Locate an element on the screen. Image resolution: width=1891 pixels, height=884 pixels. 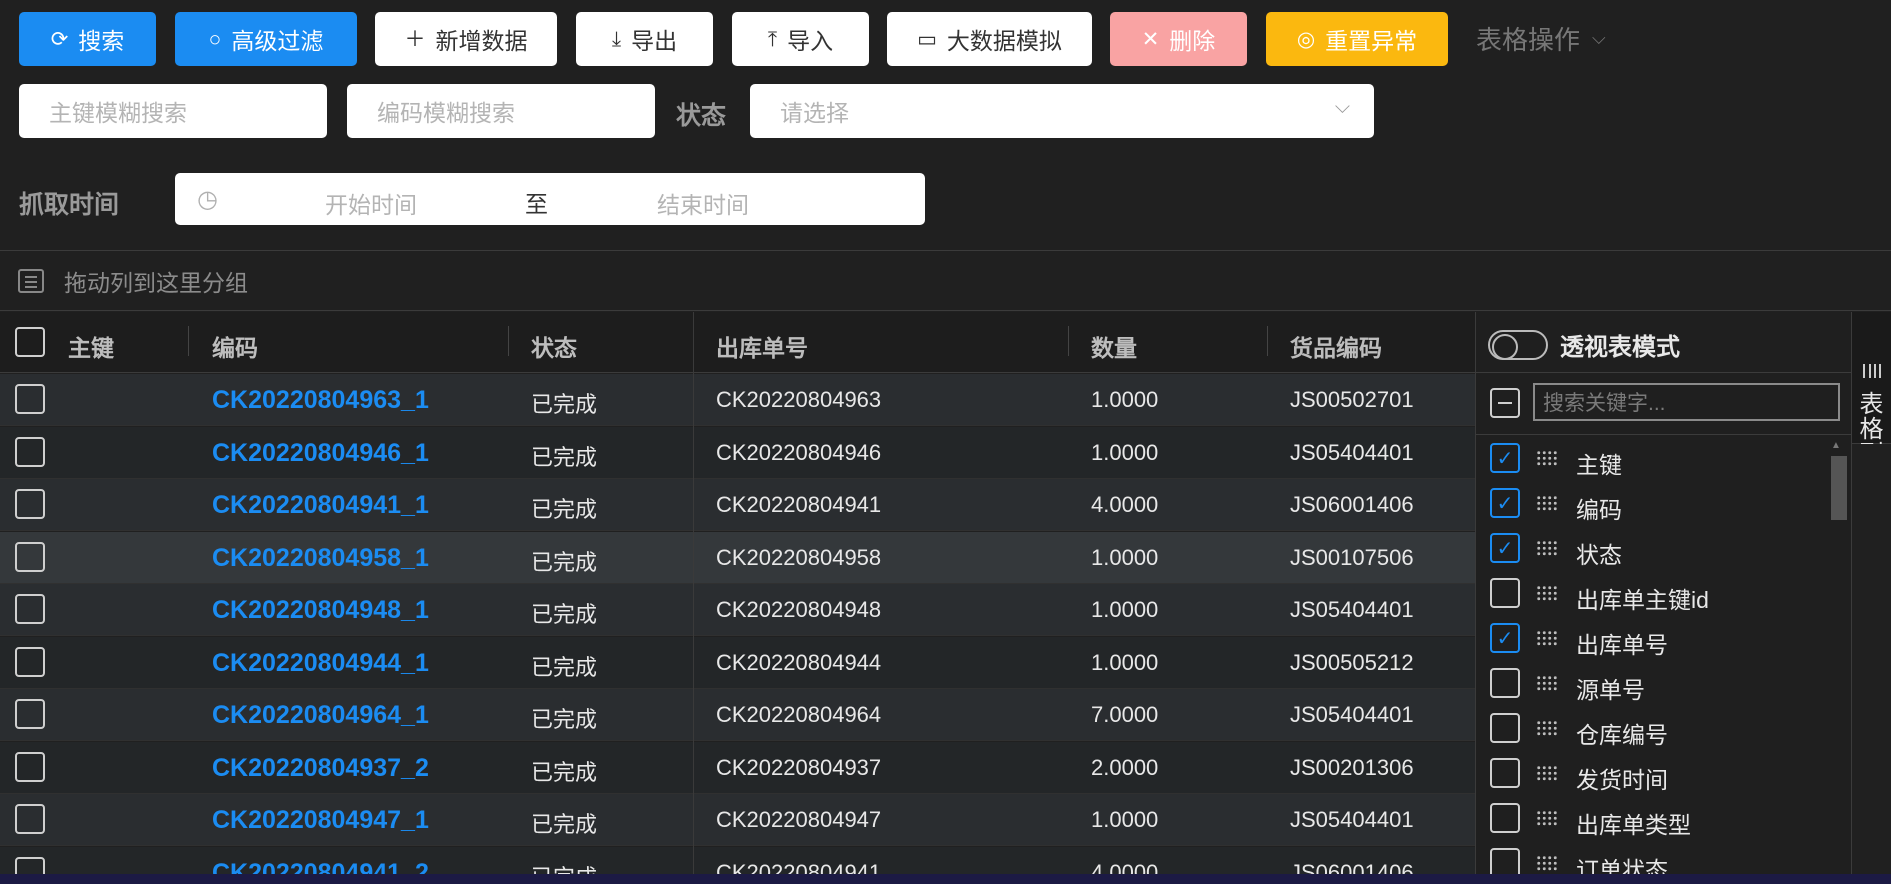
header-goods-code: 货品编码 is located at coordinates (1336, 346).